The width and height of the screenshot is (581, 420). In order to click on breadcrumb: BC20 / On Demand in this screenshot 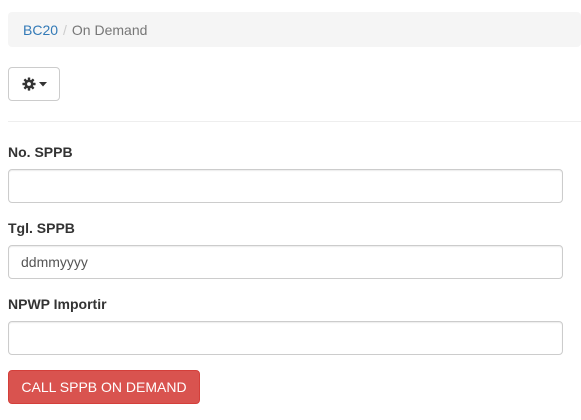, I will do `click(294, 29)`.